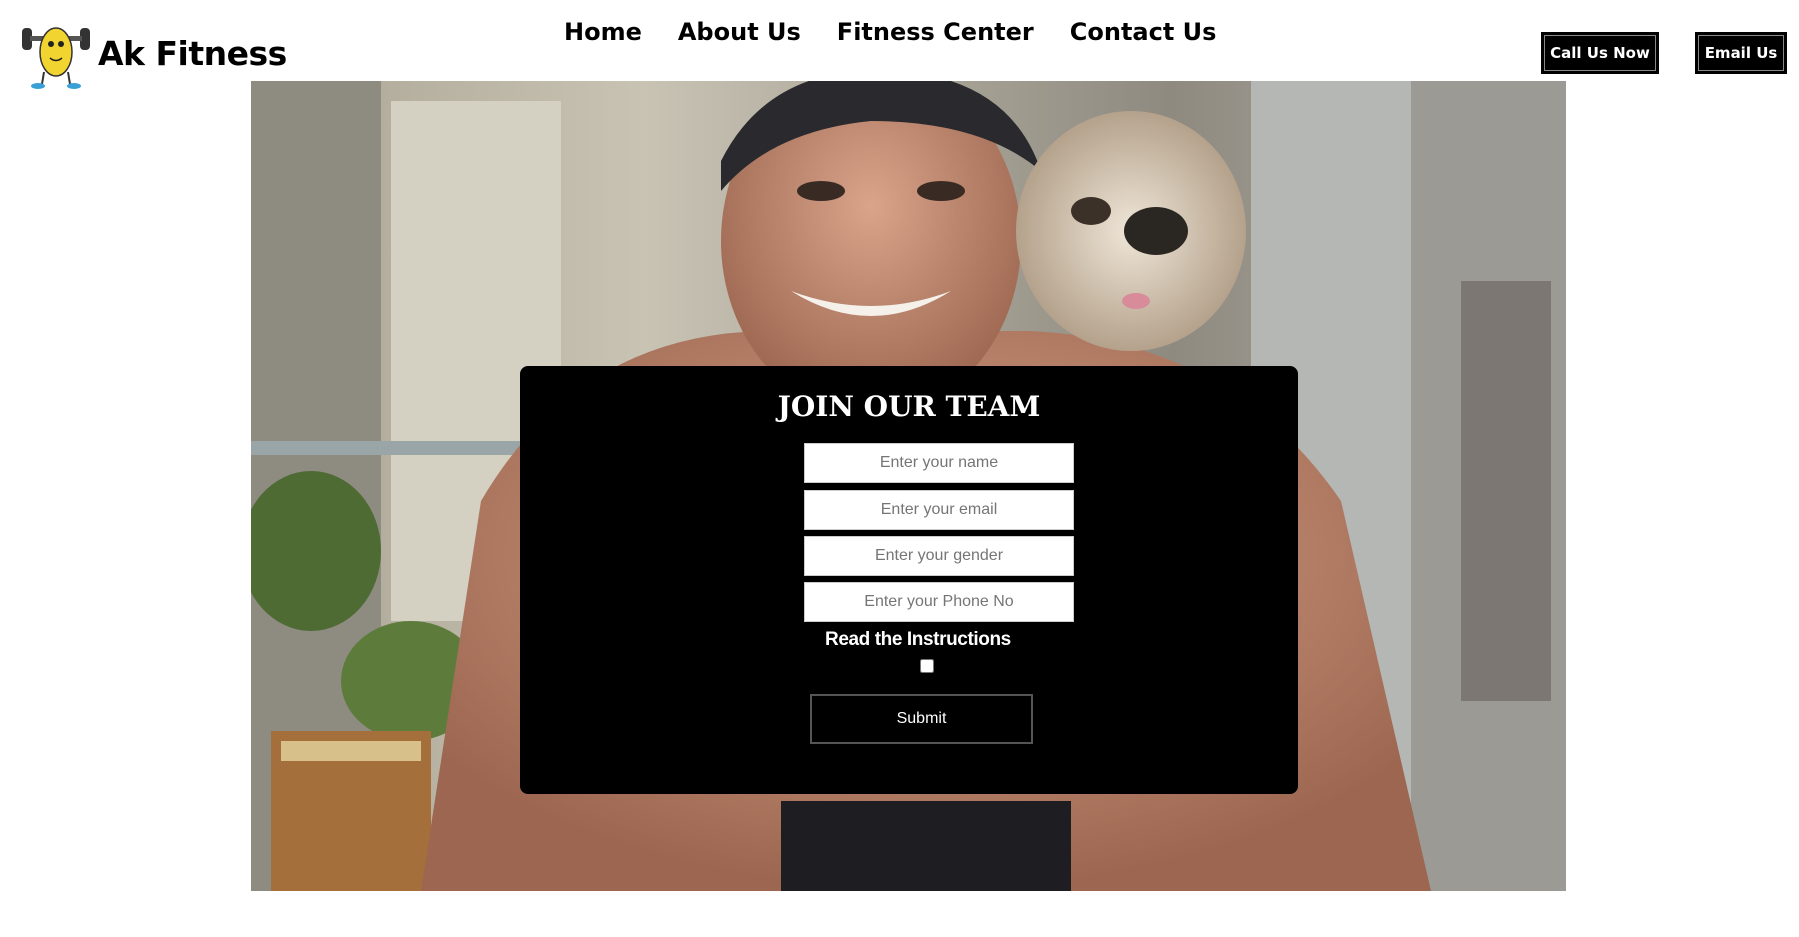  I want to click on nav-fitness-center: Fitness Center, so click(935, 32).